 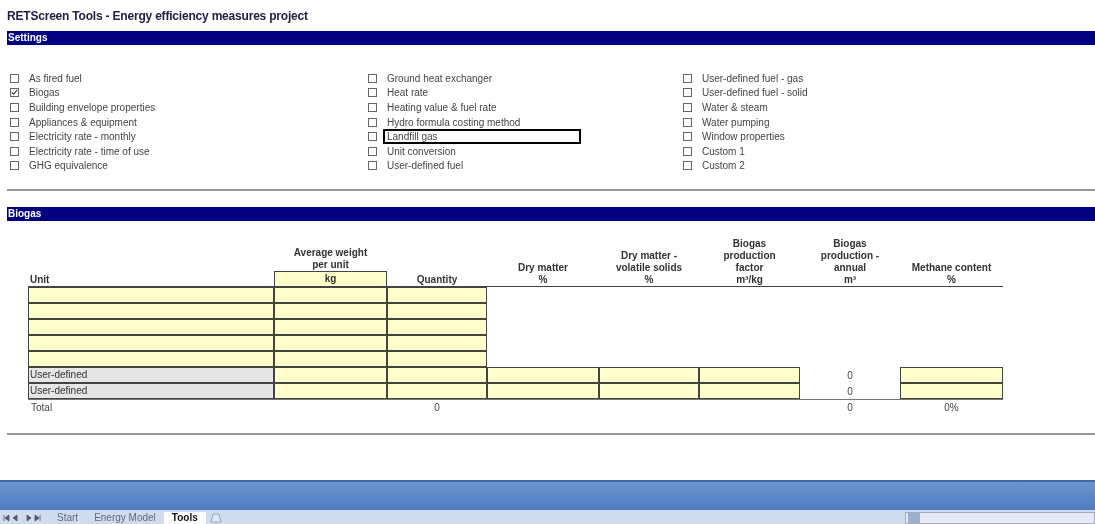 I want to click on column-header: Methane content %, so click(x=951, y=274).